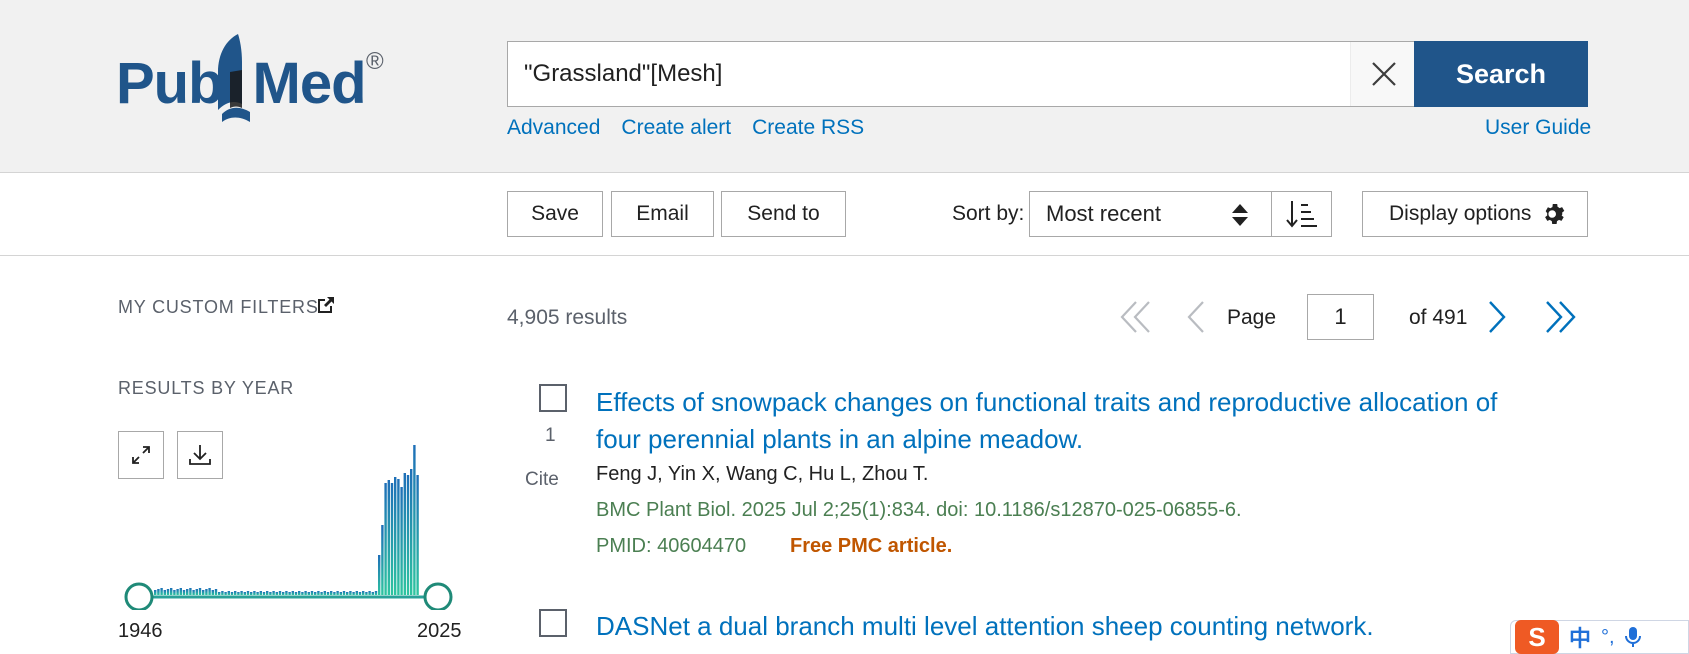  Describe the element at coordinates (550, 435) in the screenshot. I see `result-number: 1` at that location.